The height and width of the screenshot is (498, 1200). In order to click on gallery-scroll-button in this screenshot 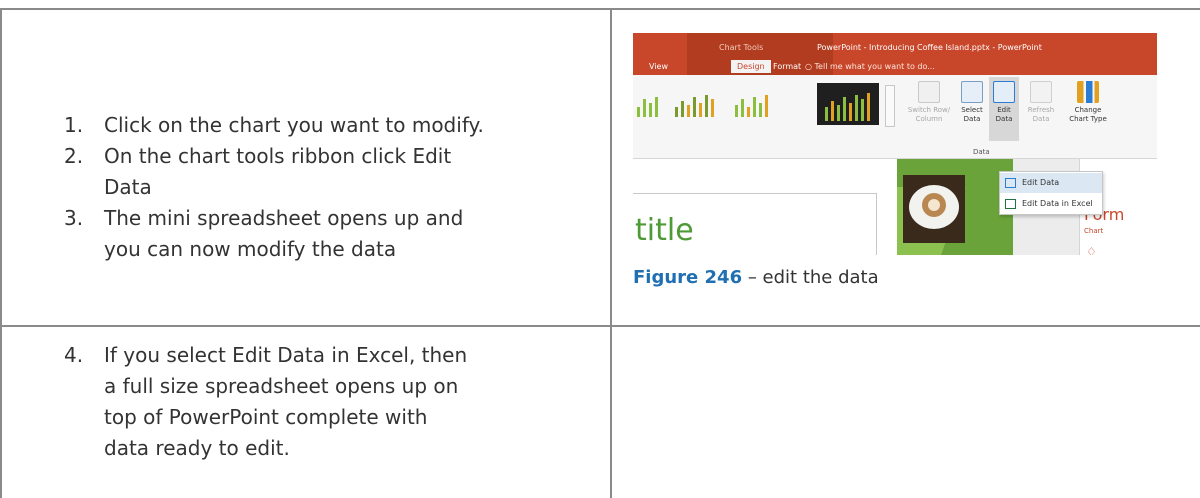, I will do `click(890, 106)`.